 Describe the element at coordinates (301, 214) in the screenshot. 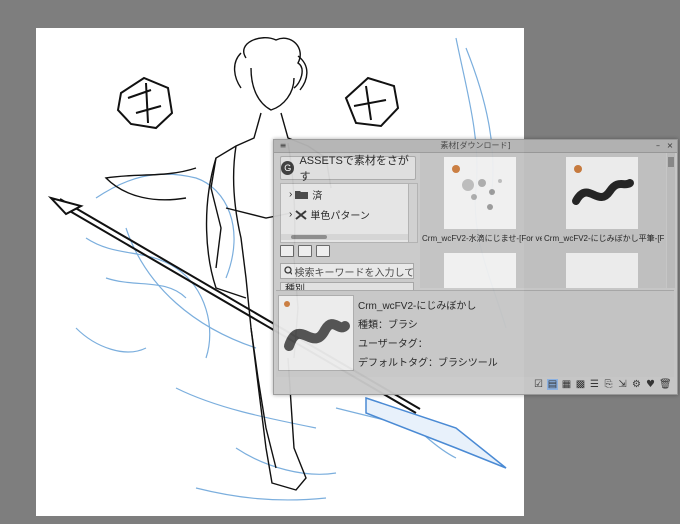

I see `cross-icon` at that location.